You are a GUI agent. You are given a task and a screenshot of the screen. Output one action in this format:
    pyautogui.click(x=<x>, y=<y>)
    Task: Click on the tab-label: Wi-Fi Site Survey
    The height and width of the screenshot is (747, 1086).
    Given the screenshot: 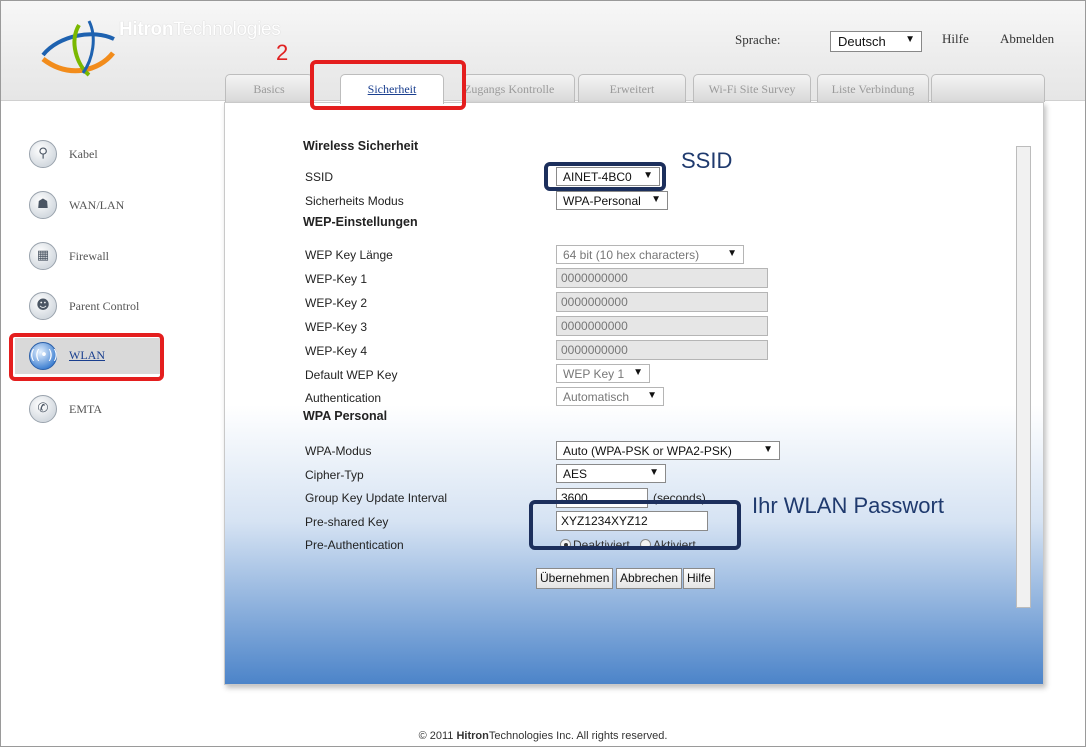 What is the action you would take?
    pyautogui.click(x=752, y=89)
    